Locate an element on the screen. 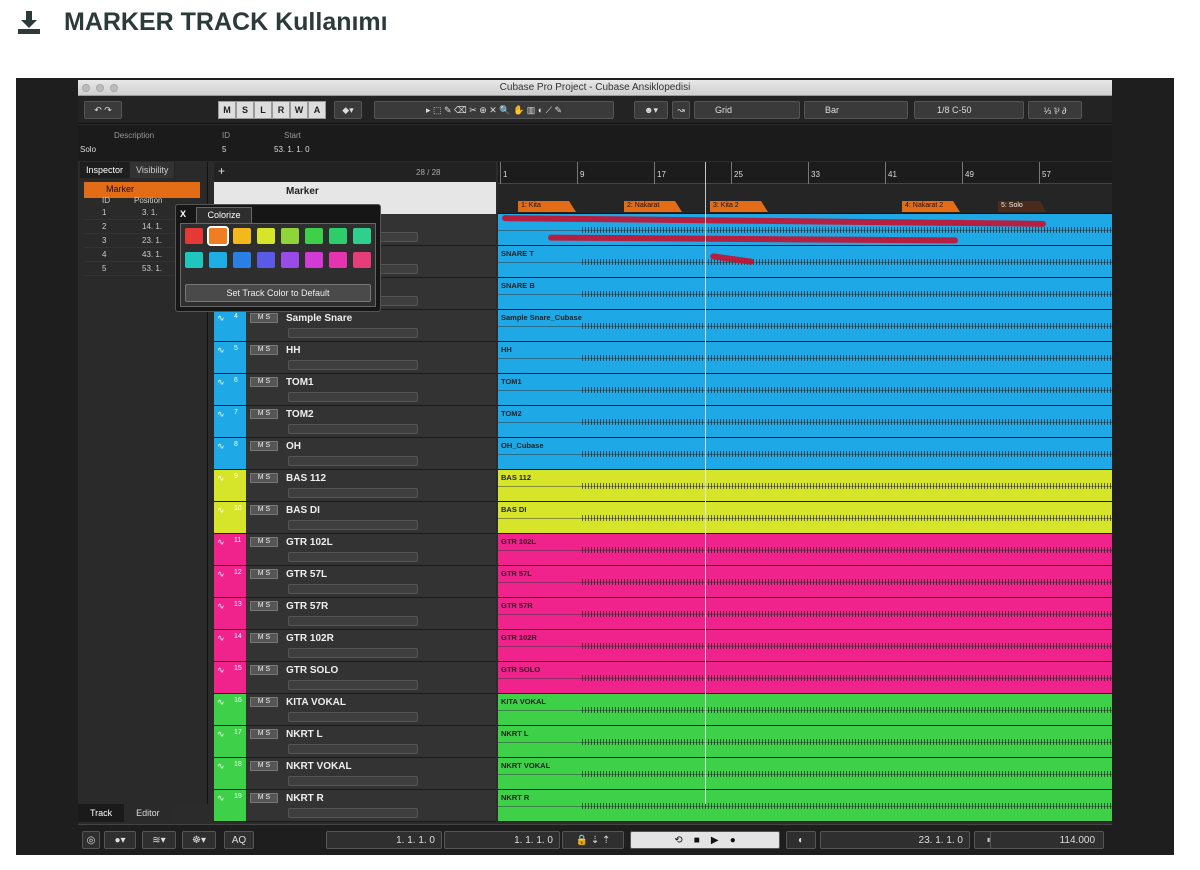  punch-mode-icon: ☸▾ is located at coordinates (199, 840).